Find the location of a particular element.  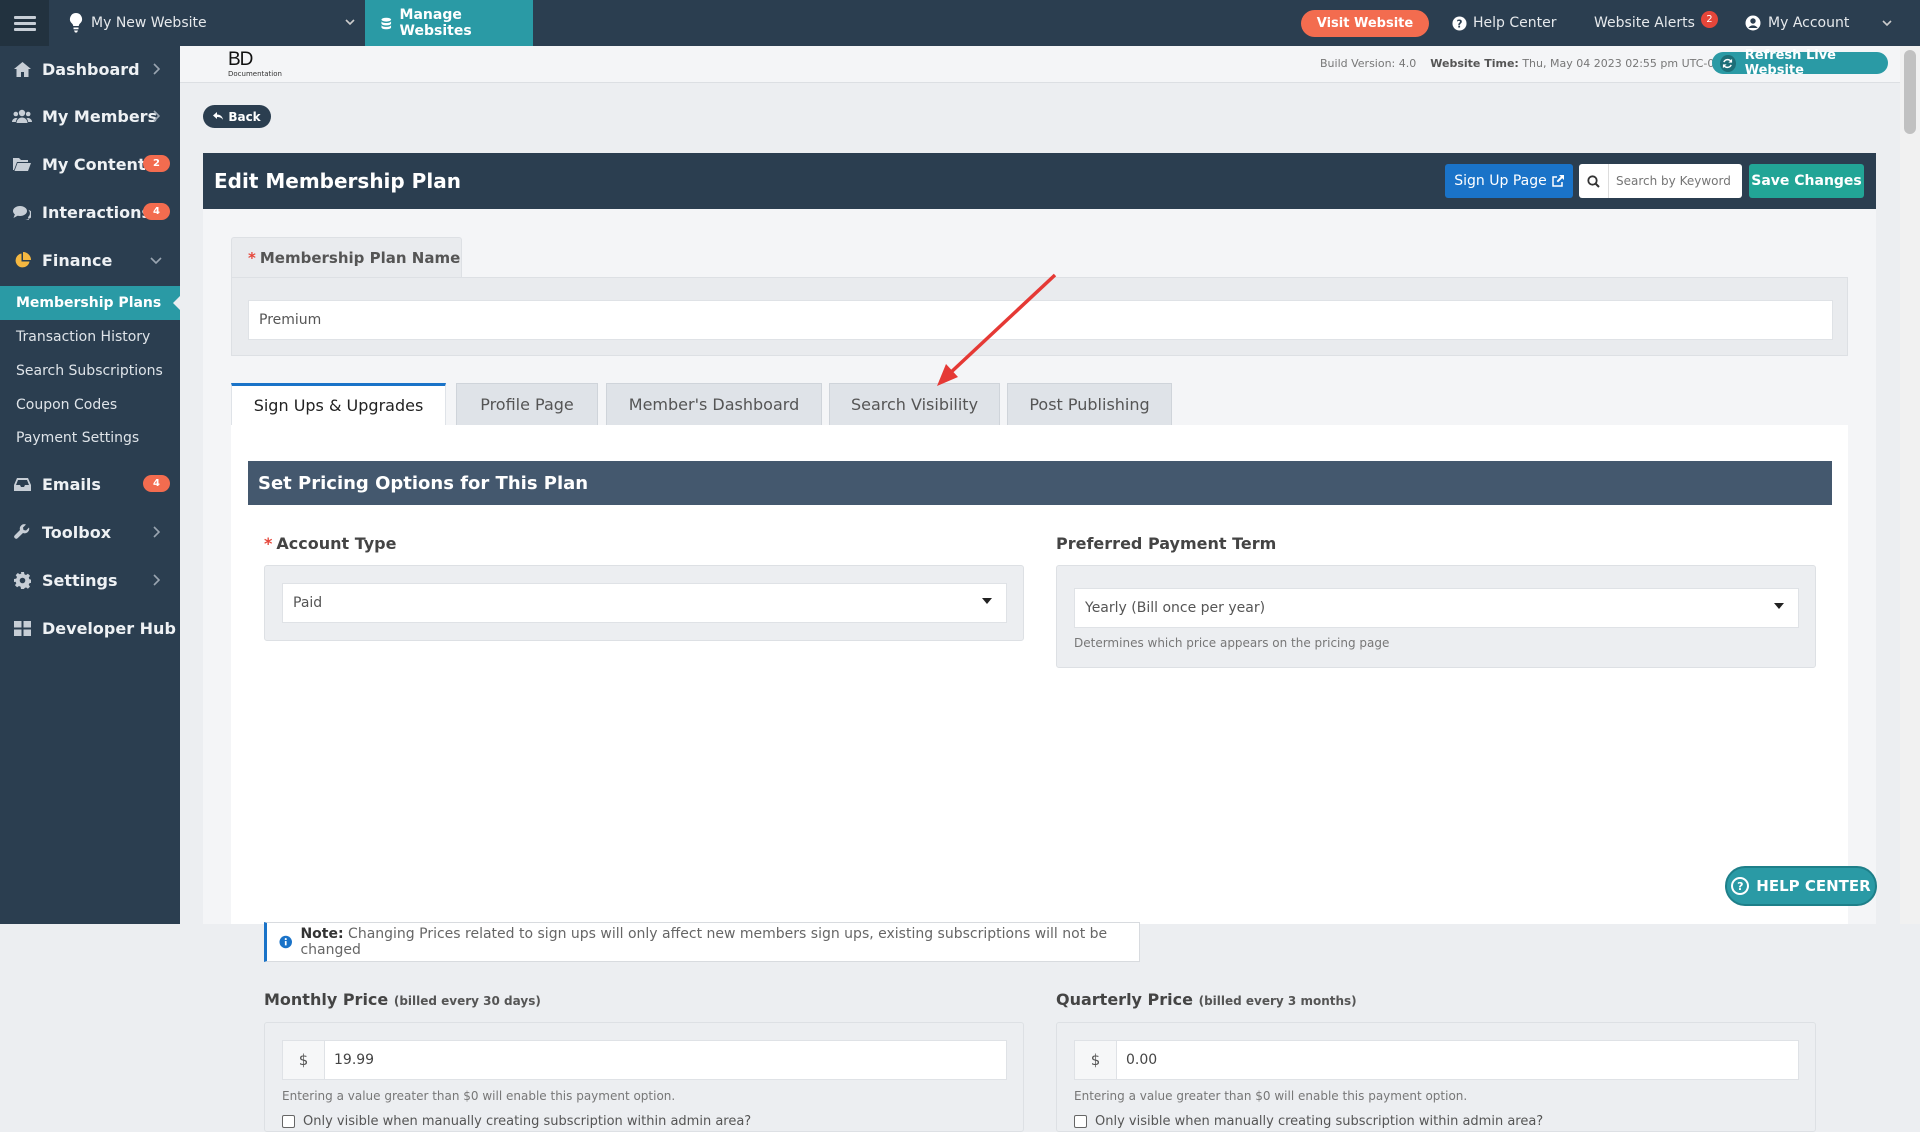

currency-symbol: $ is located at coordinates (1096, 1060).